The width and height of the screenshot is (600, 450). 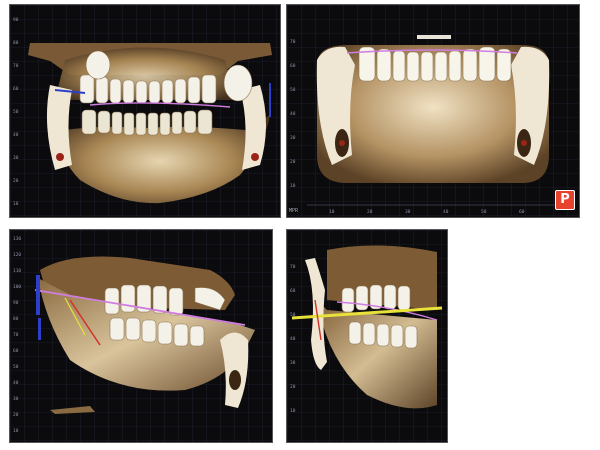 I want to click on frontal-ruler: 90 80 70 60 50 40 30 20 10, so click(x=16, y=112).